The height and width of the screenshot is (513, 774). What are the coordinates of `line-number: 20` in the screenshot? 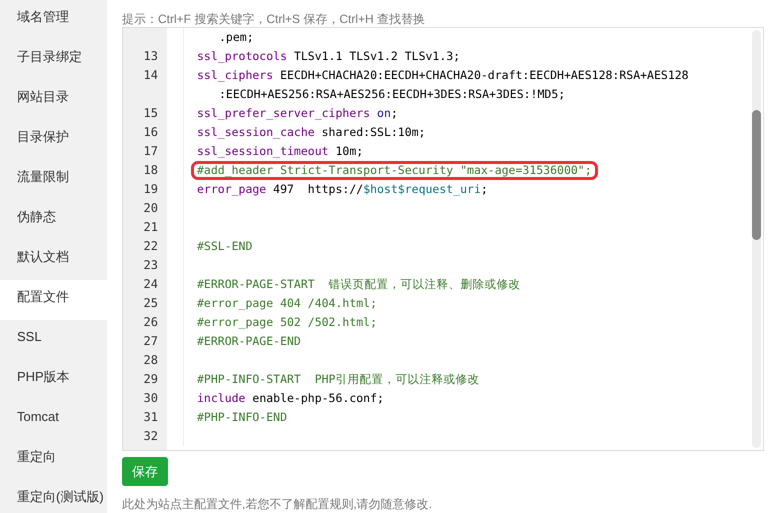 It's located at (151, 208).